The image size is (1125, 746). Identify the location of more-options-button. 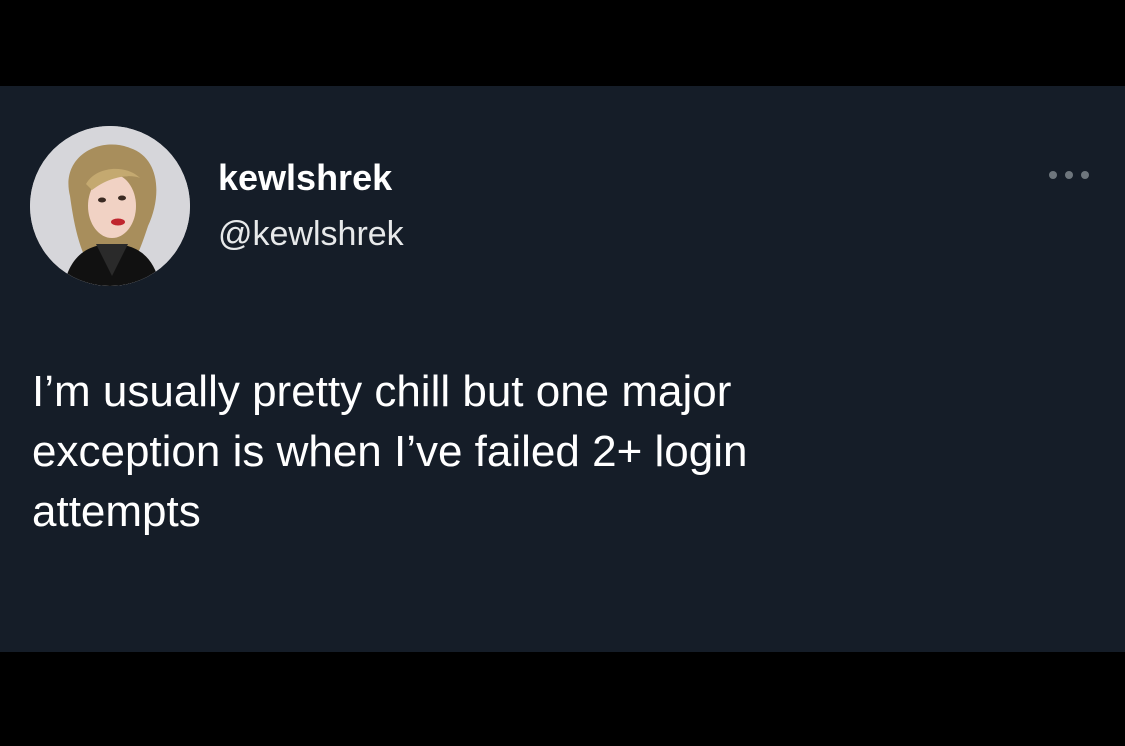
(1069, 175).